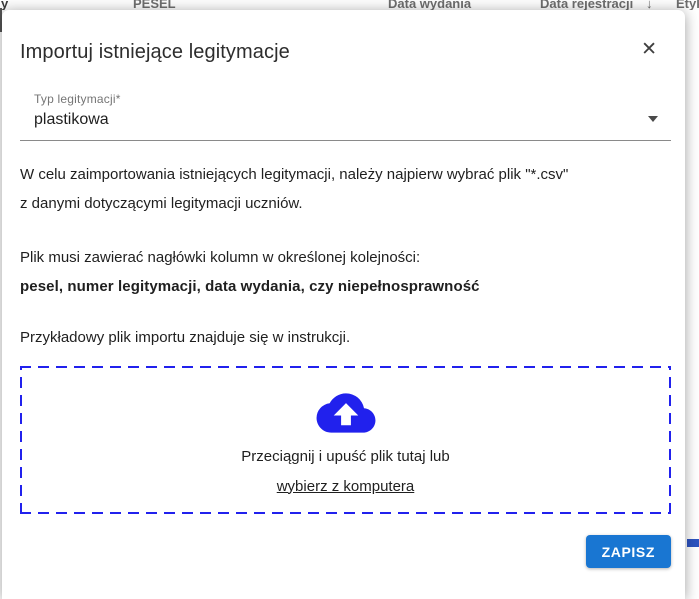  What do you see at coordinates (346, 486) in the screenshot?
I see `browse-computer-link: wybierz z komputera` at bounding box center [346, 486].